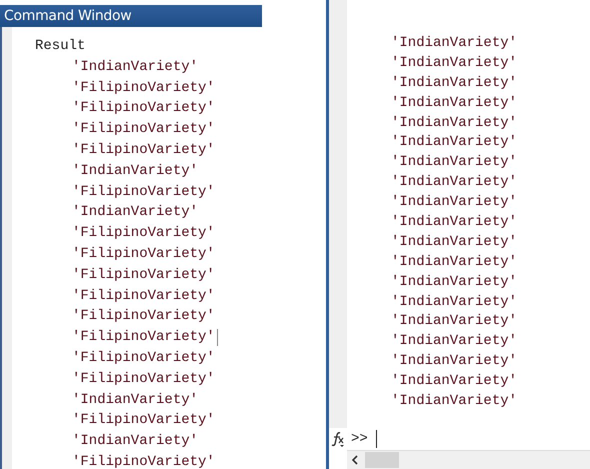 The image size is (590, 469). I want to click on variable-name: Result, so click(60, 46).